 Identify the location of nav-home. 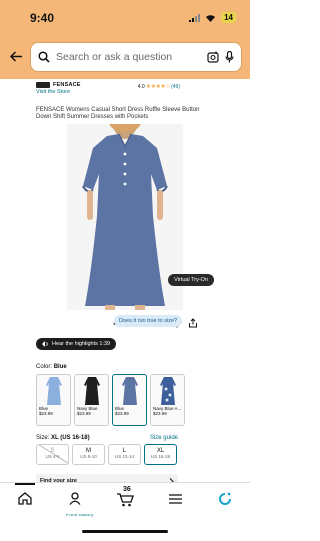
(25, 497).